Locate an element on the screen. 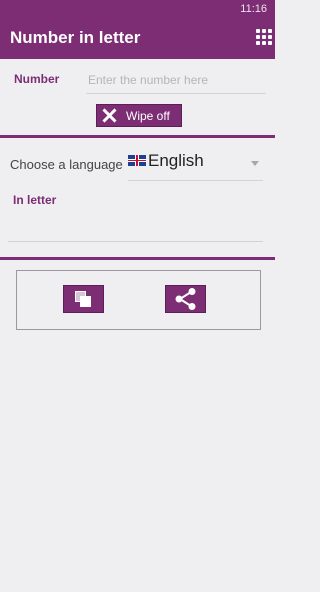  status-bar: 11:16 is located at coordinates (137, 9).